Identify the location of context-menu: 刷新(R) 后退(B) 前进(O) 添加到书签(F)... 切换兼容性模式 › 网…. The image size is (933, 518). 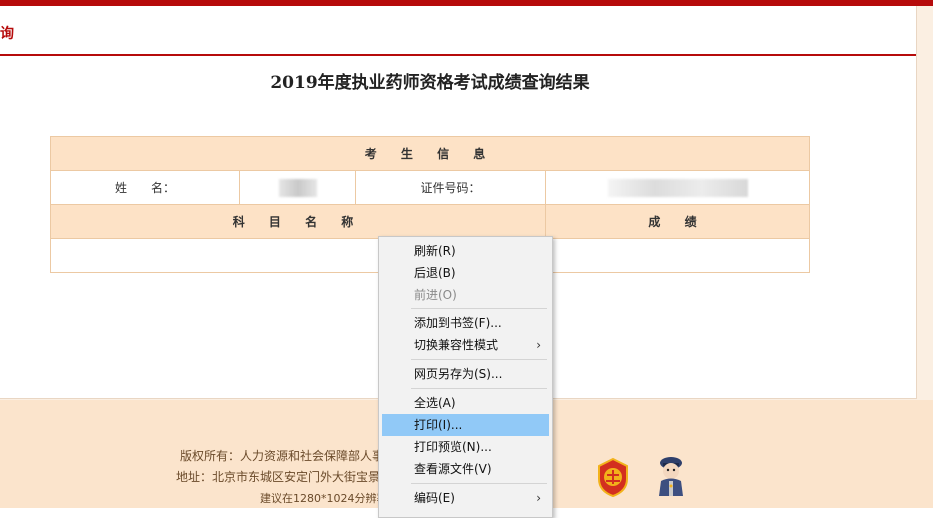
(465, 377).